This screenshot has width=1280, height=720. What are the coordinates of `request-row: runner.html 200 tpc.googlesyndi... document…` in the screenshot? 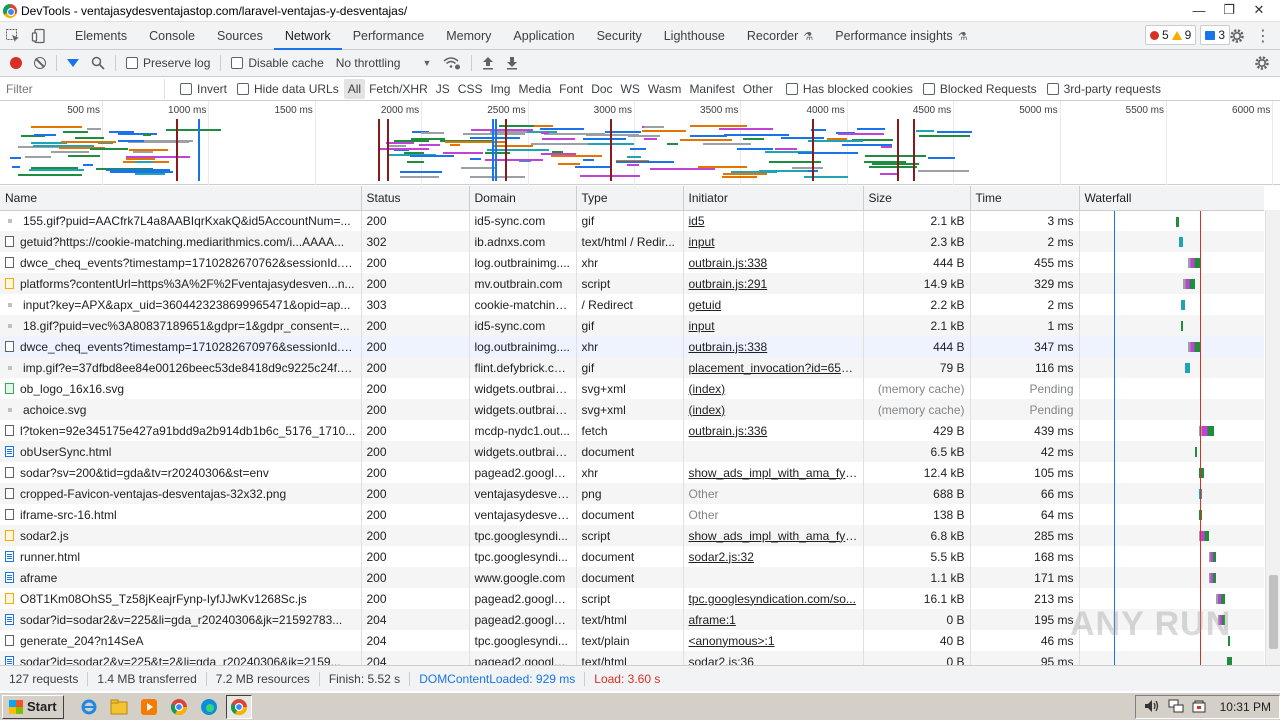 It's located at (632, 556).